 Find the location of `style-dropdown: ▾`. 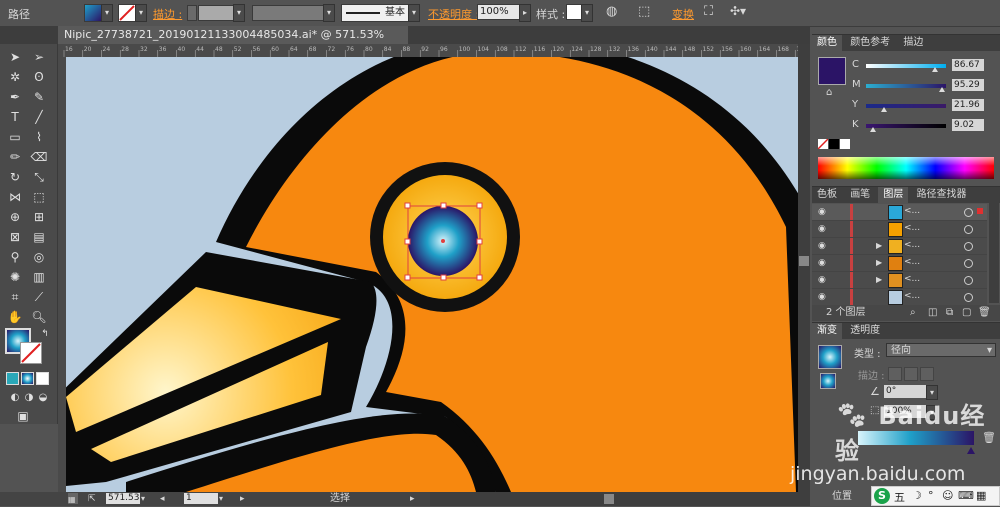

style-dropdown: ▾ is located at coordinates (587, 13).